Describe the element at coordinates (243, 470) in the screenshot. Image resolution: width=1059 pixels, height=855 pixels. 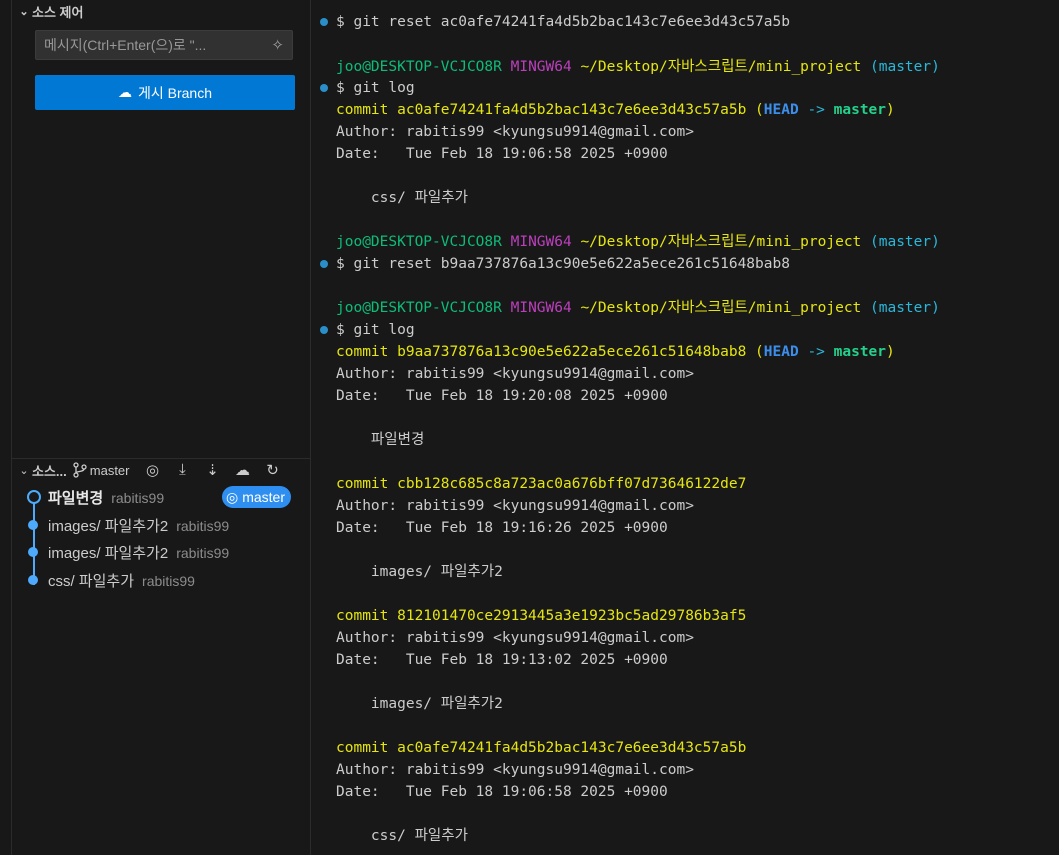
I see `push-cloud-icon: ☁` at that location.